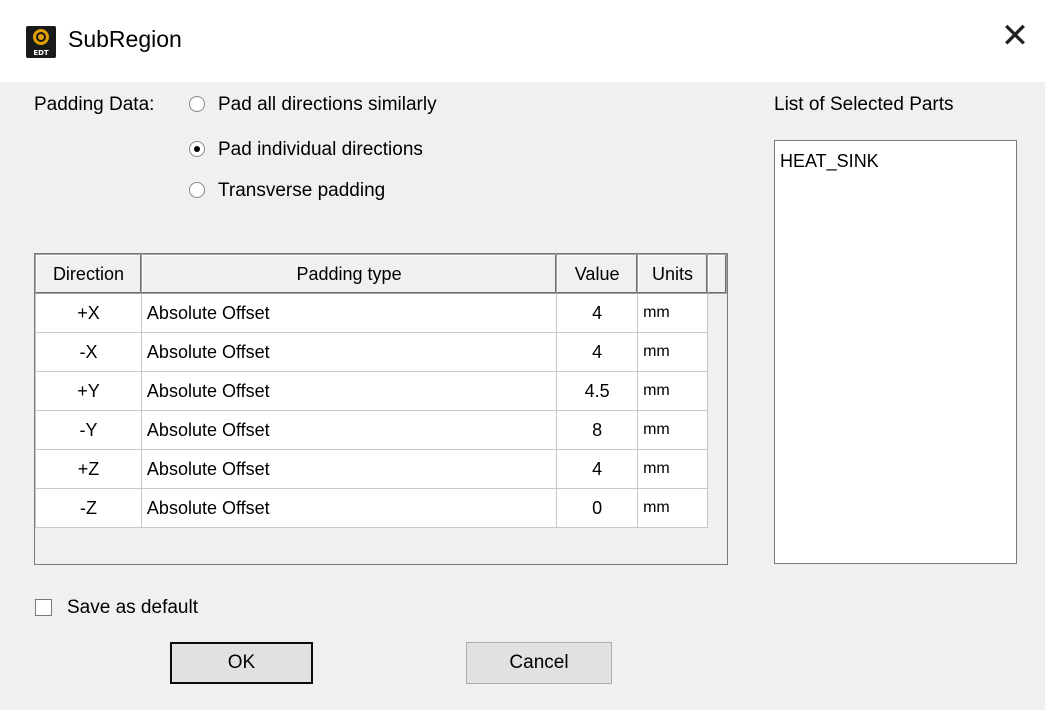 This screenshot has height=710, width=1045. Describe the element at coordinates (895, 352) in the screenshot. I see `selected-parts-list: HEAT_SINK` at that location.